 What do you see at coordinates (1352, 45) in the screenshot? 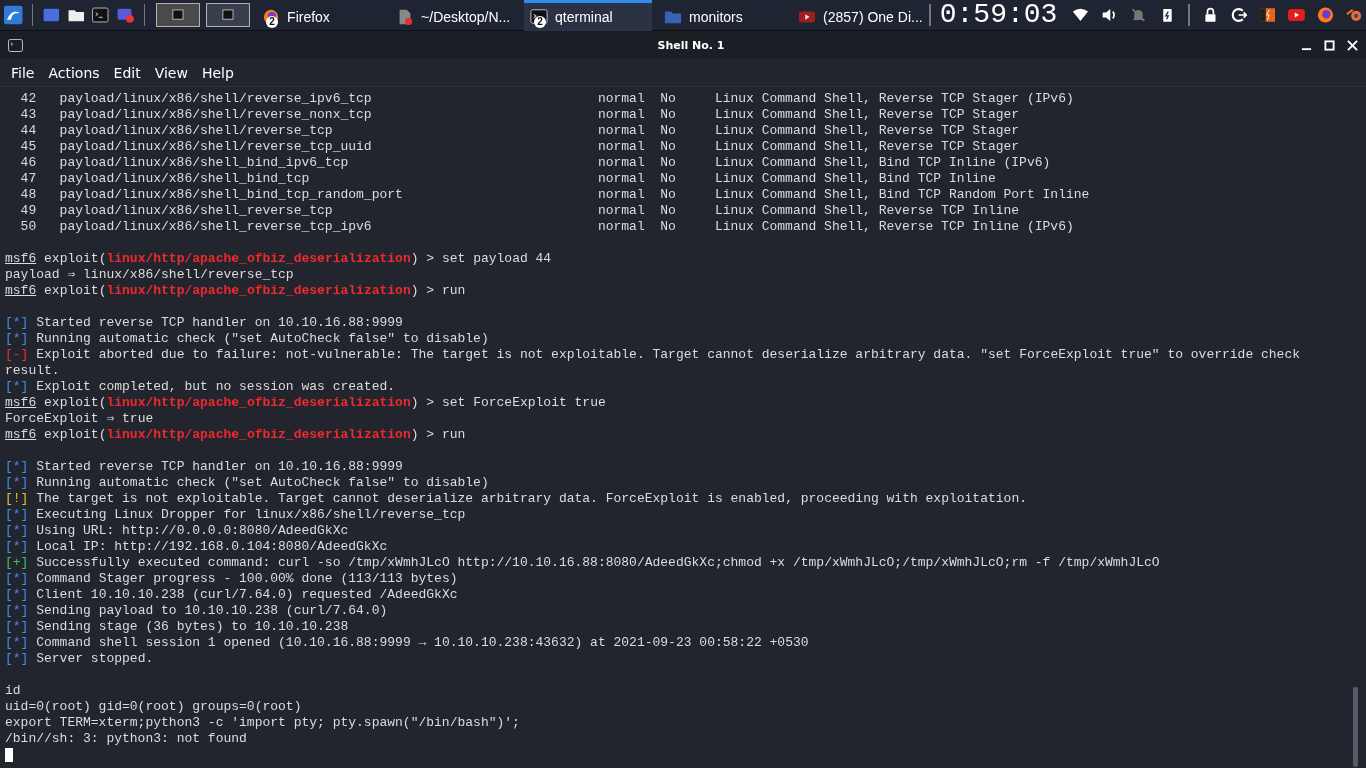
I see `close-icon` at bounding box center [1352, 45].